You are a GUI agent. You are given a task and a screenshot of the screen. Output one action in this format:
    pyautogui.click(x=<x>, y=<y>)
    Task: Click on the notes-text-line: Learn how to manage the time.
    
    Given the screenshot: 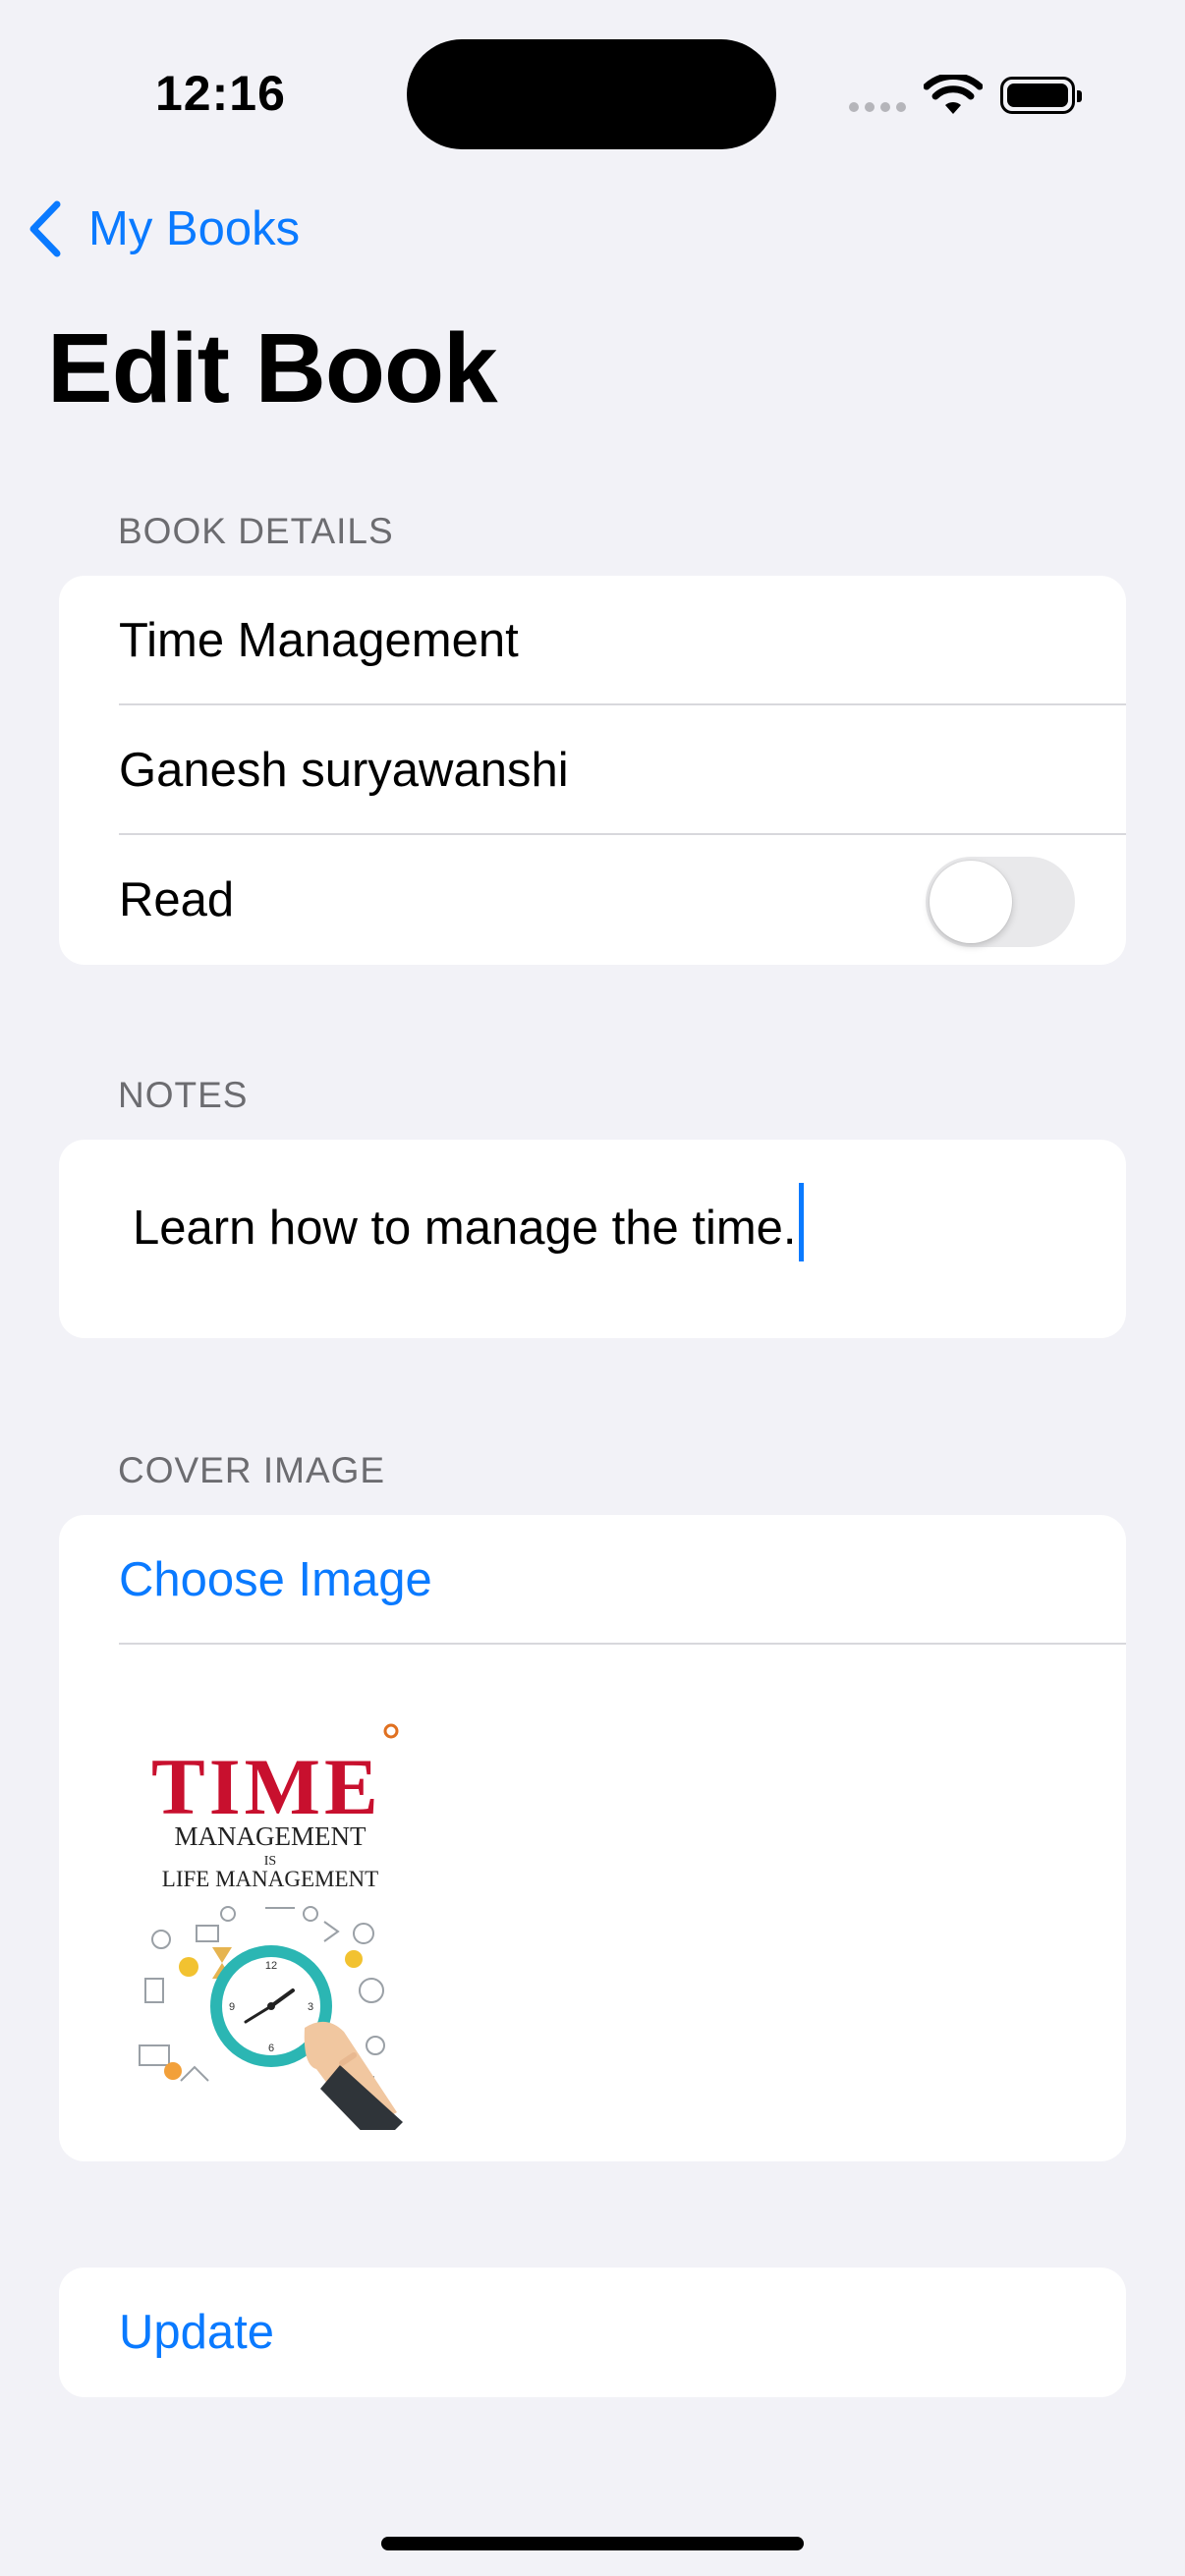 What is the action you would take?
    pyautogui.click(x=469, y=1222)
    